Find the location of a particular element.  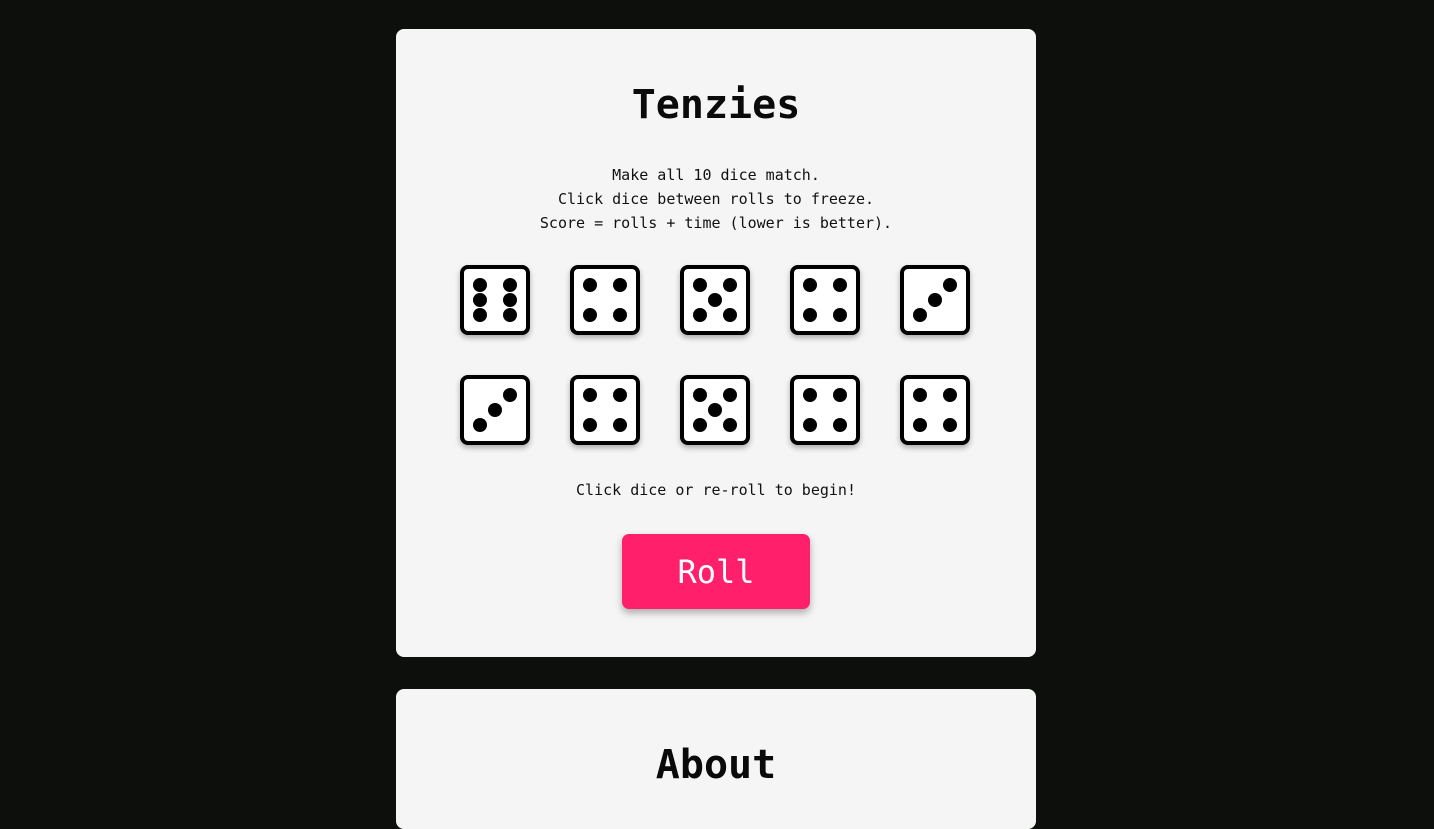

about-card: About is located at coordinates (716, 759).